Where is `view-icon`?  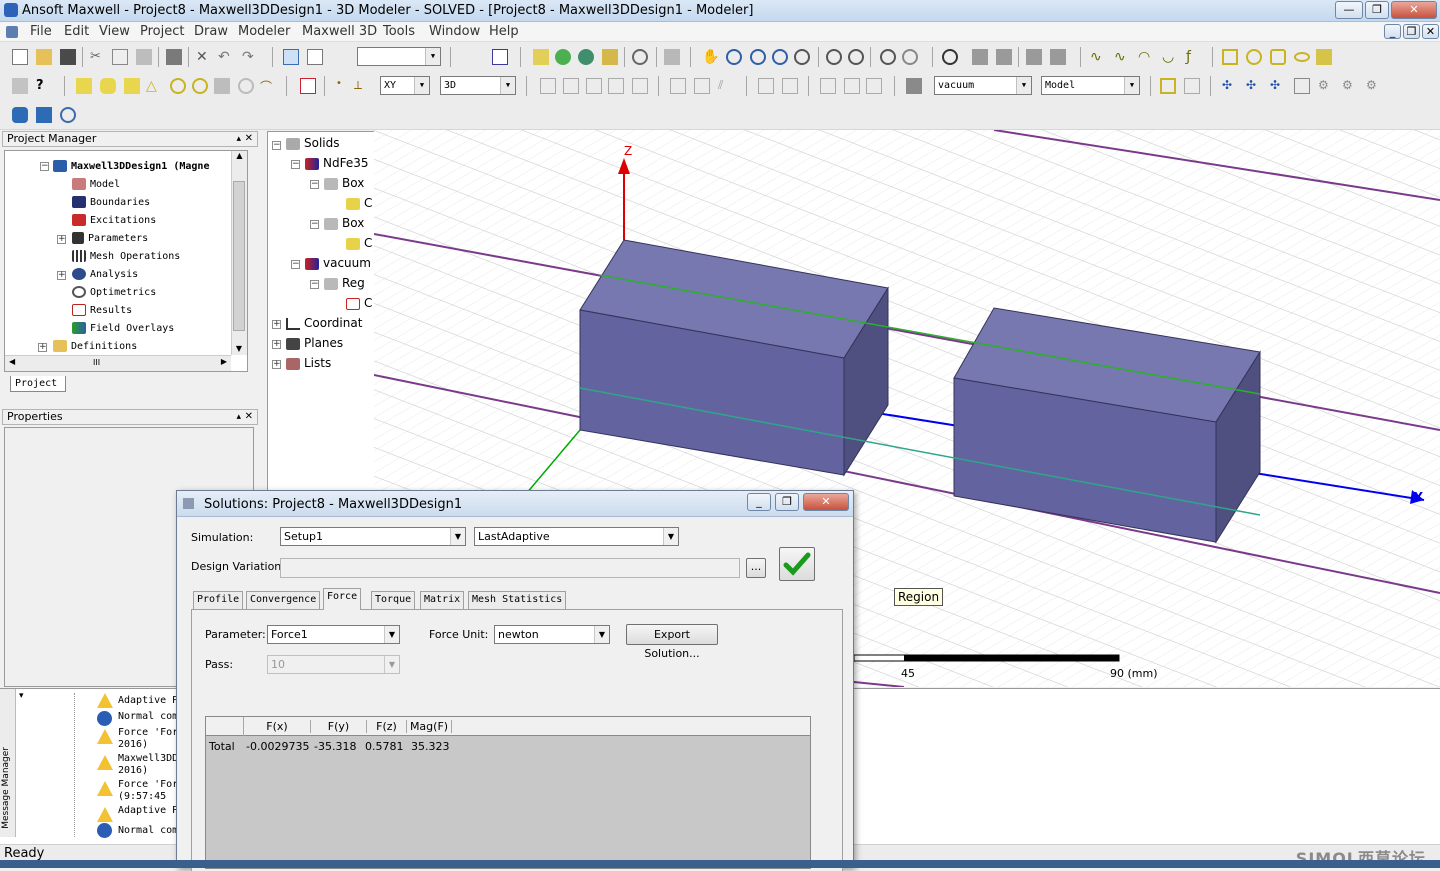 view-icon is located at coordinates (950, 57).